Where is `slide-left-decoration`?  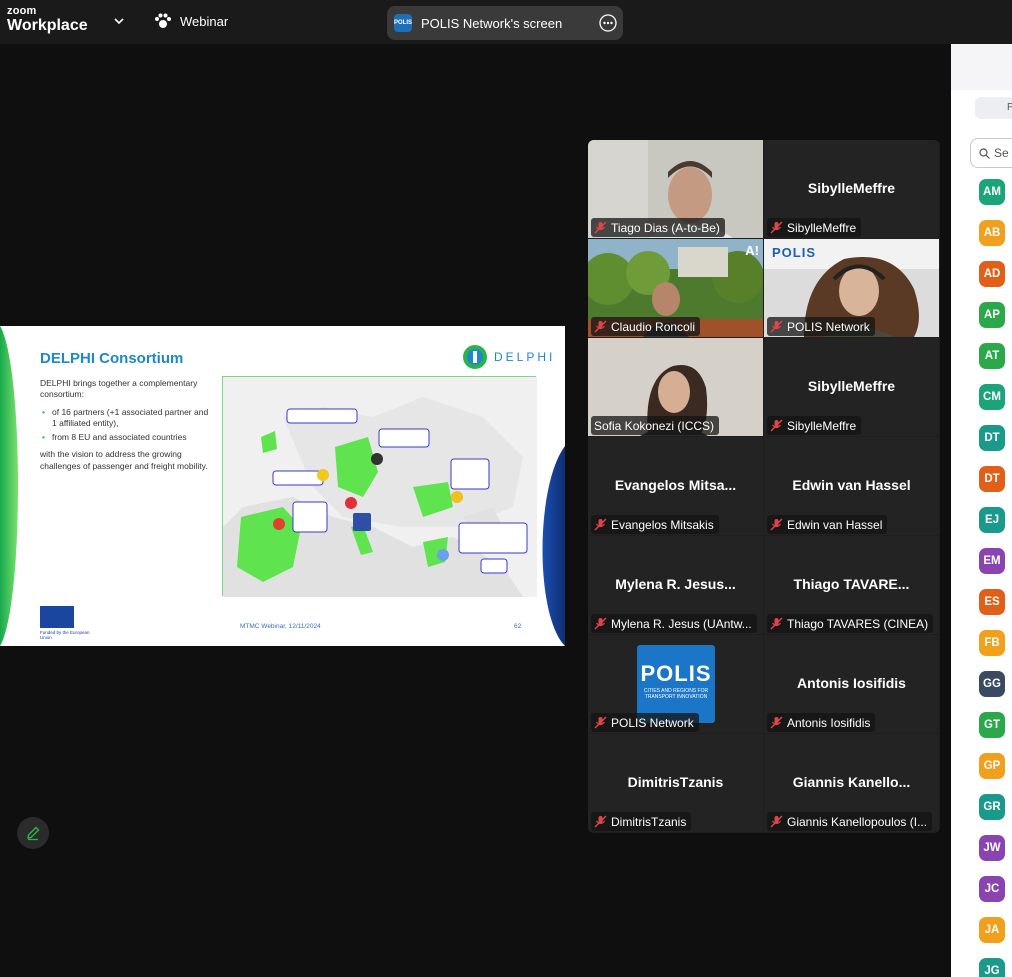
slide-left-decoration is located at coordinates (9, 486).